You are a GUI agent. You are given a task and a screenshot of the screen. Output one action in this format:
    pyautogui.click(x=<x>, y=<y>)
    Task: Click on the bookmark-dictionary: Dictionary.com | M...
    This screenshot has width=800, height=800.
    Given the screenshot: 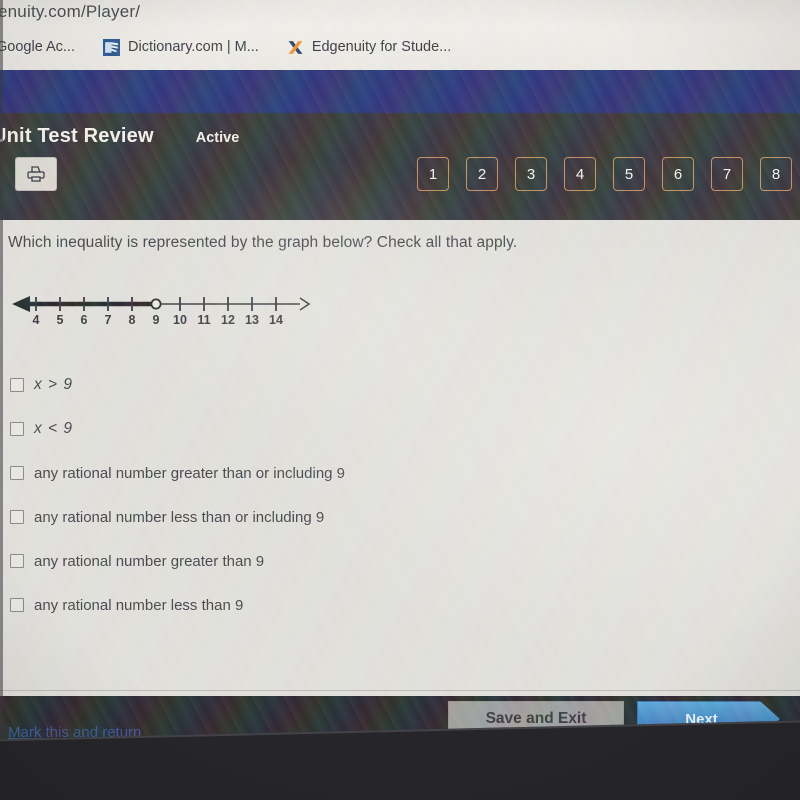 What is the action you would take?
    pyautogui.click(x=181, y=47)
    